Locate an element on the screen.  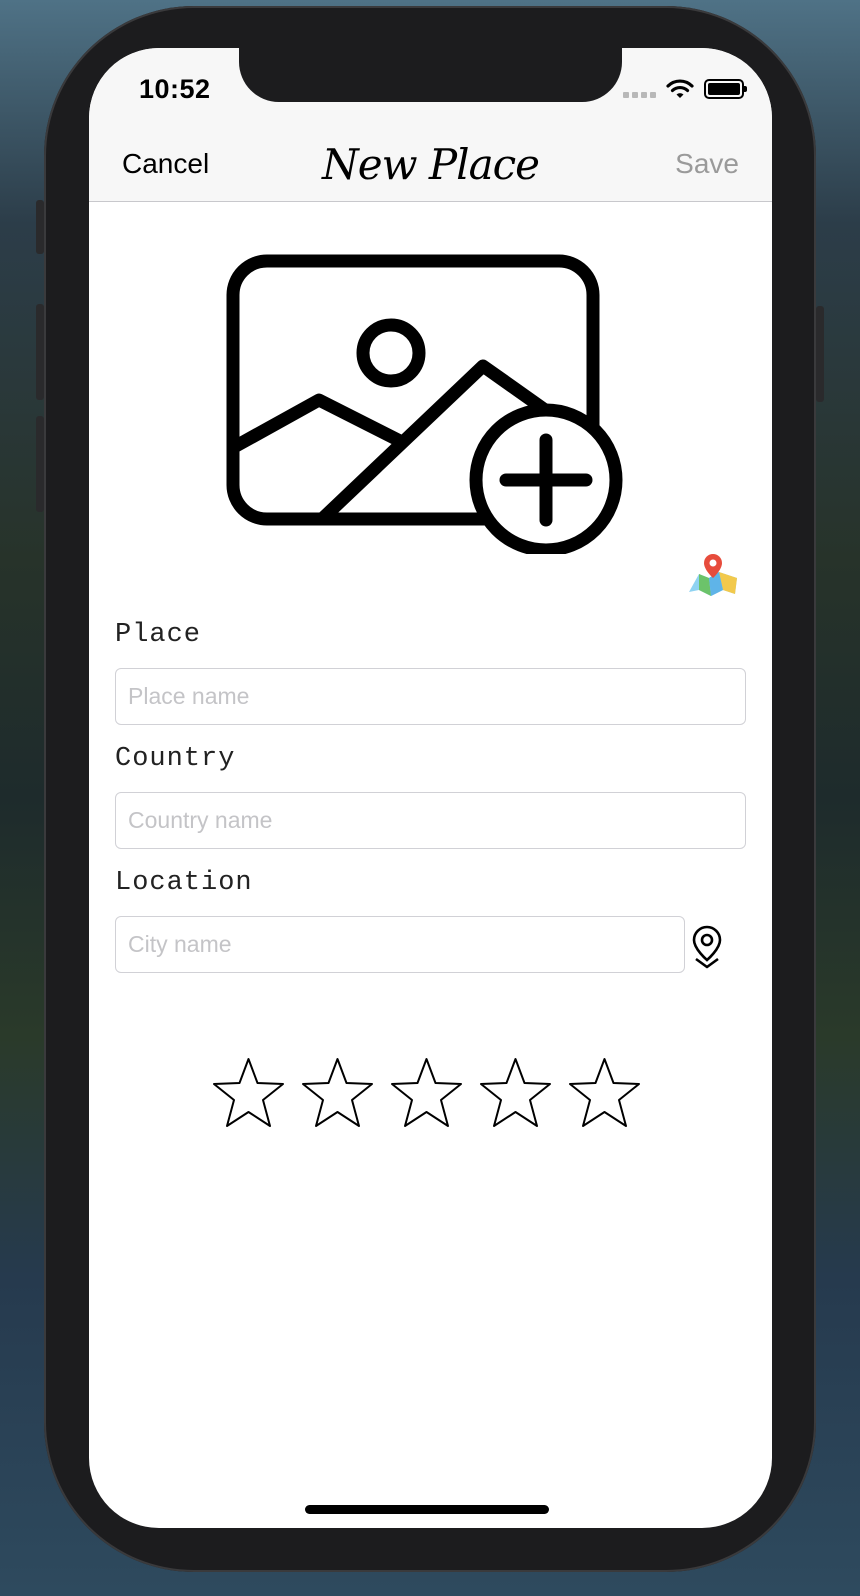
mute-switch is located at coordinates (40, 227).